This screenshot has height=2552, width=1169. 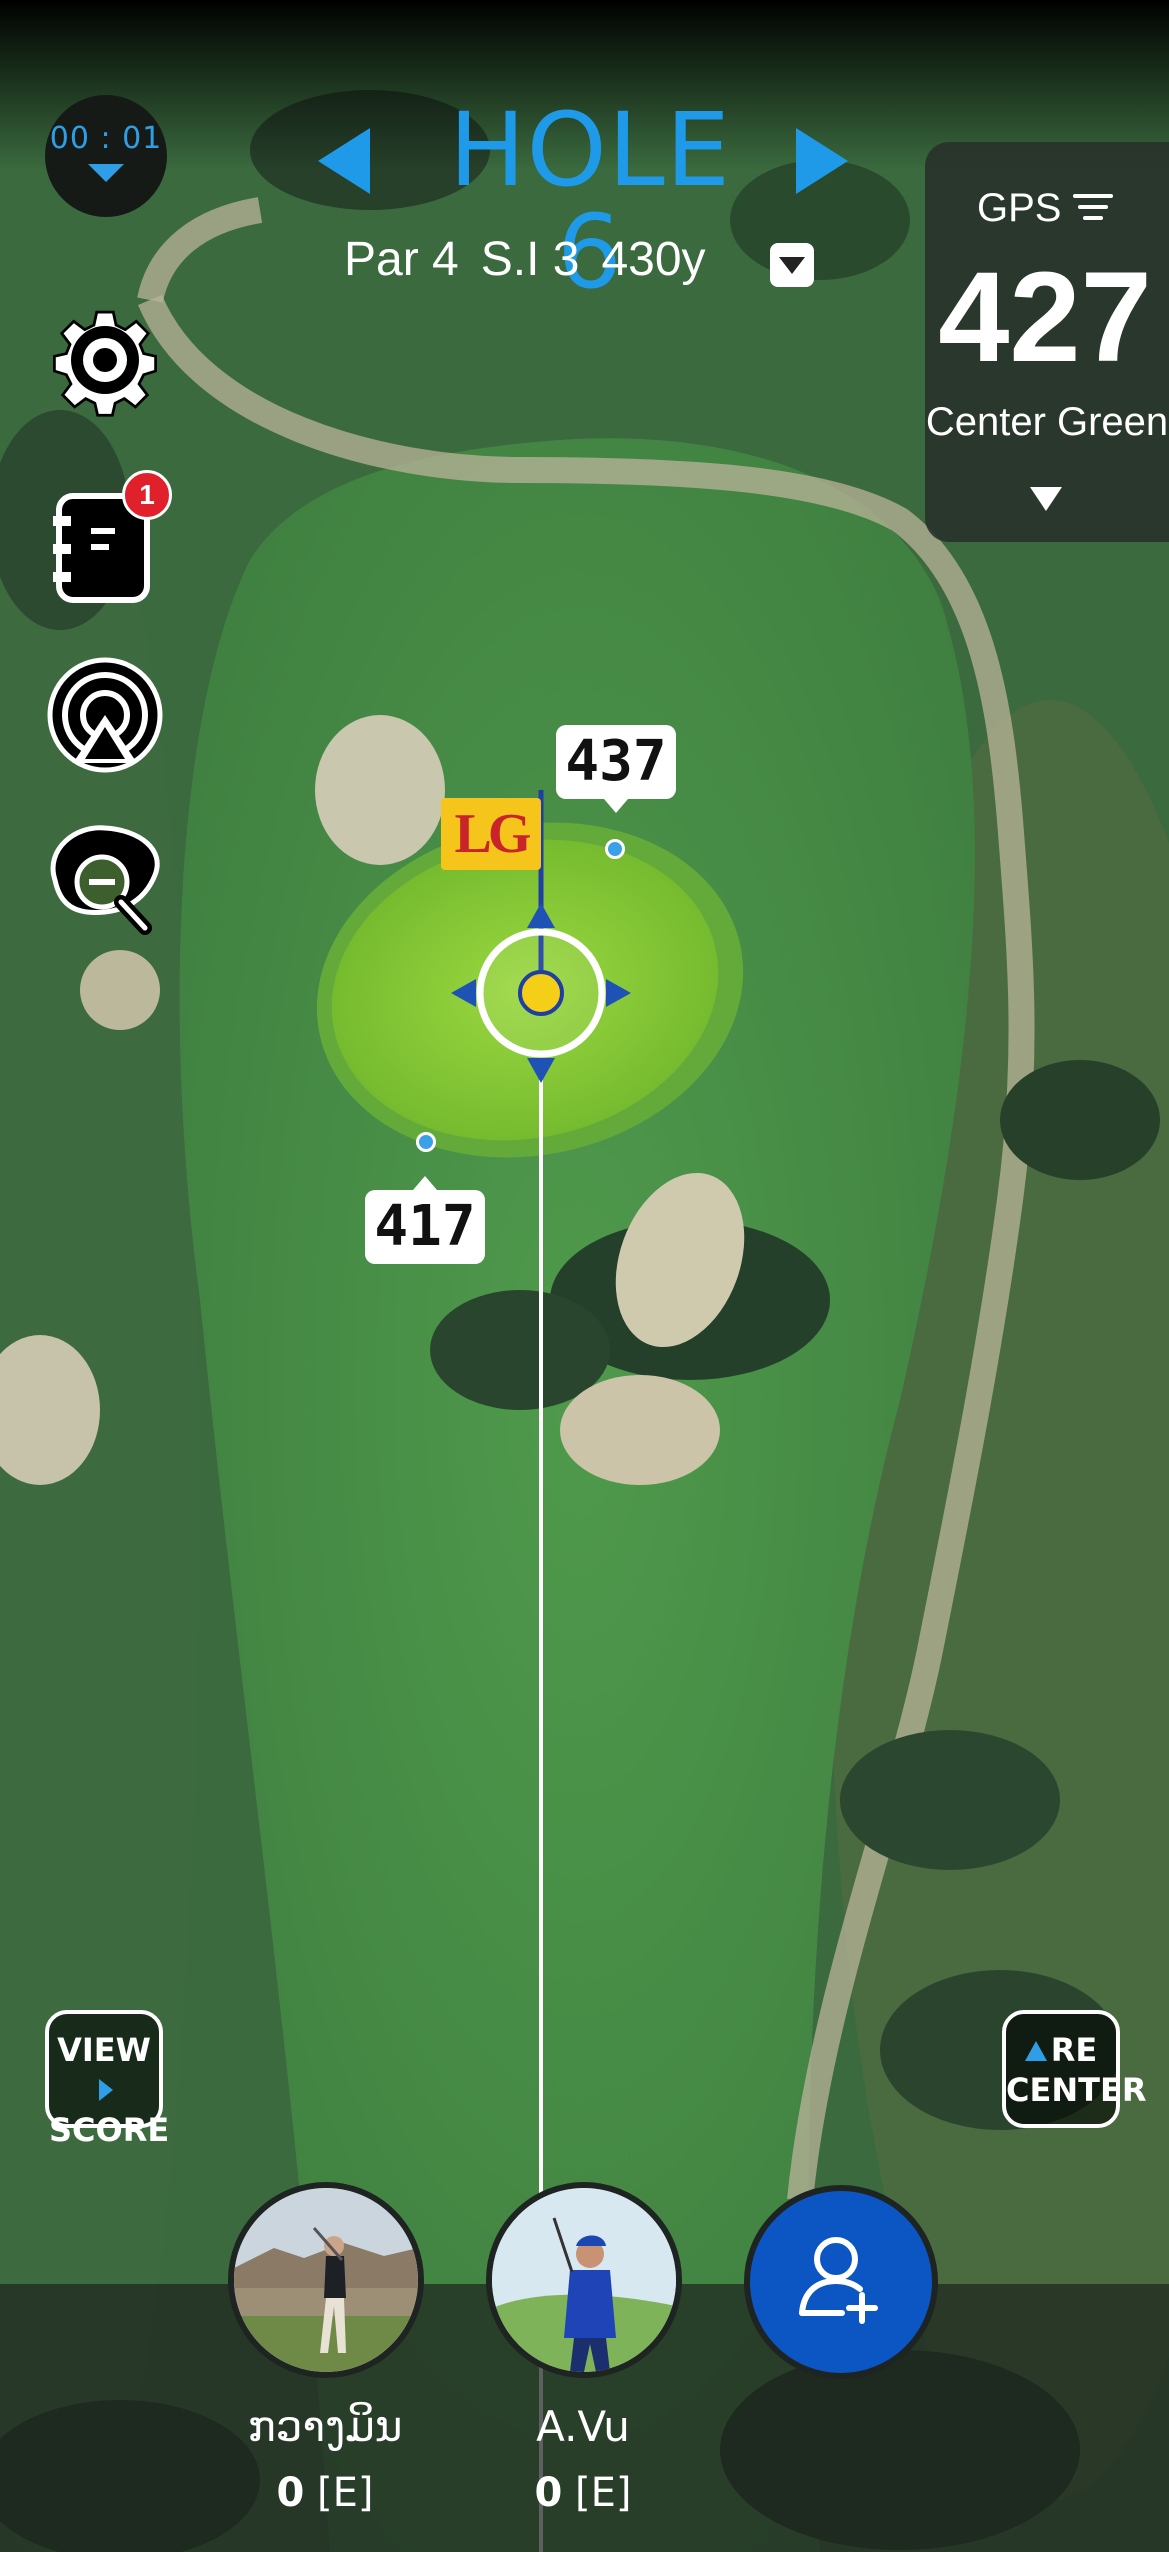 I want to click on recenter-line1: RE, so click(x=1074, y=2050).